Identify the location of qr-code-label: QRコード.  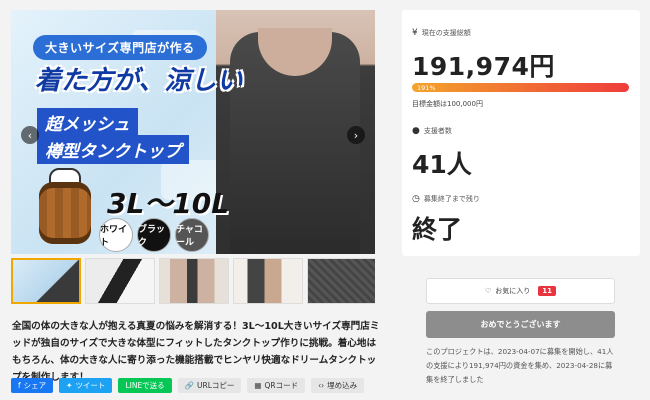
(281, 385).